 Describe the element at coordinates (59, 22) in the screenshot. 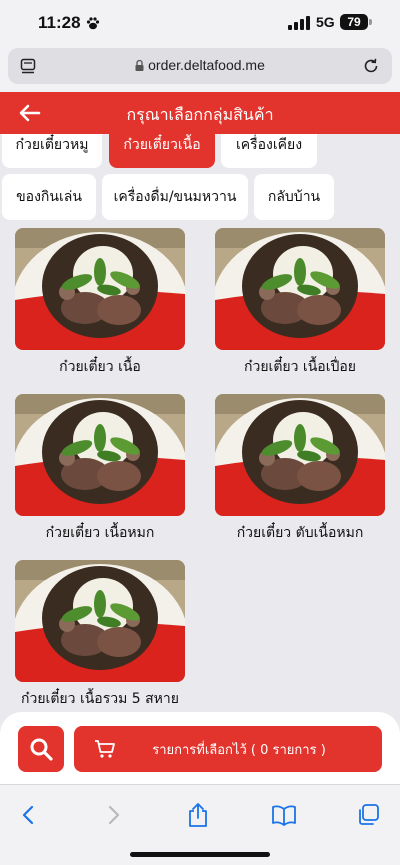

I see `status-time: 11:28` at that location.